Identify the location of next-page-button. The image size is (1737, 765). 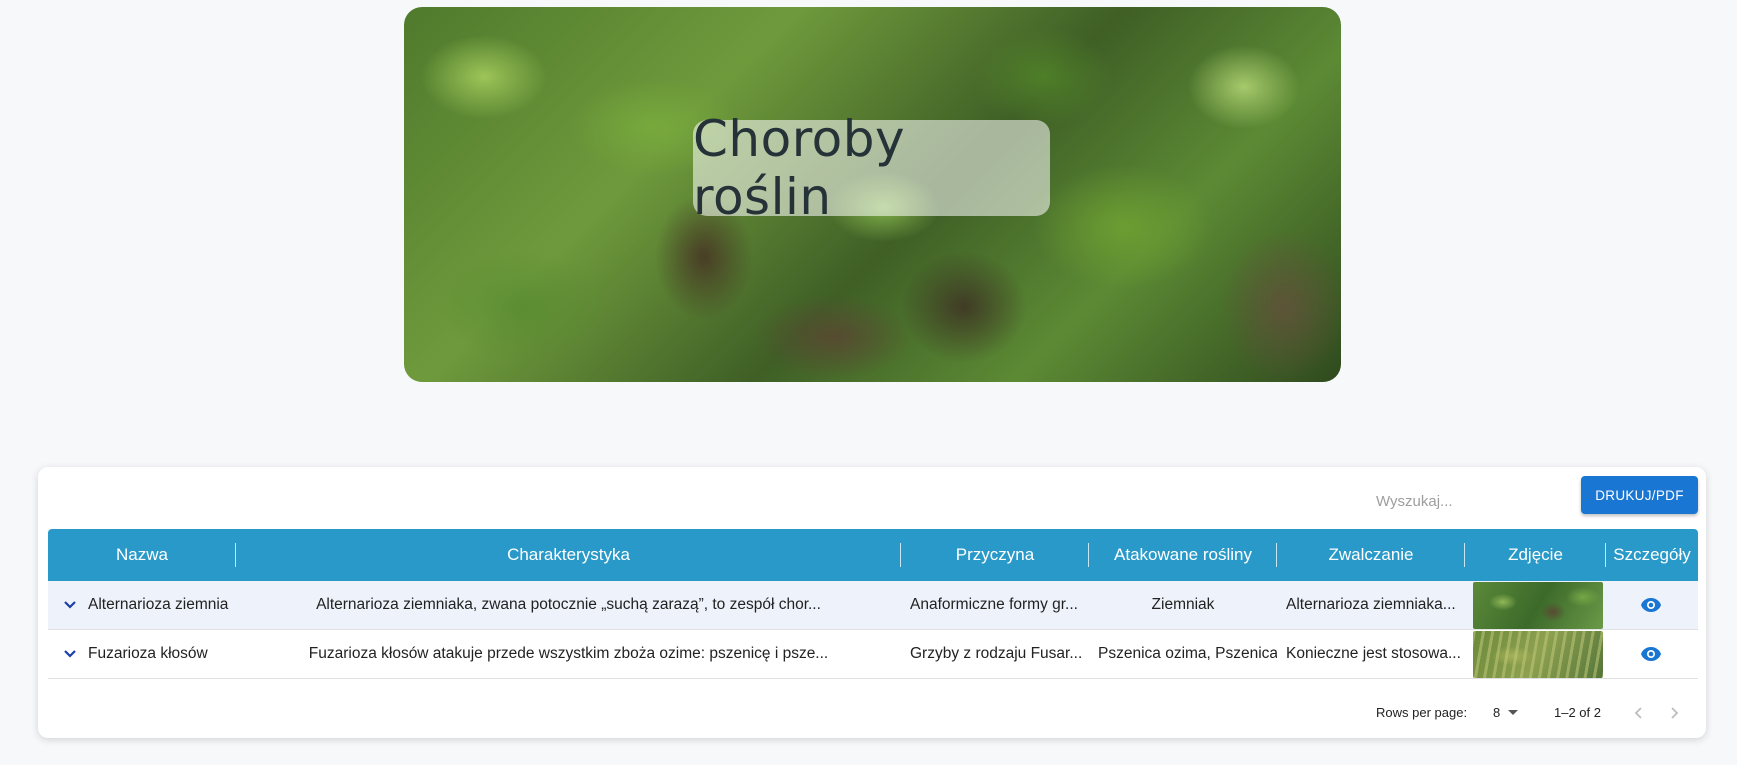
(1675, 713).